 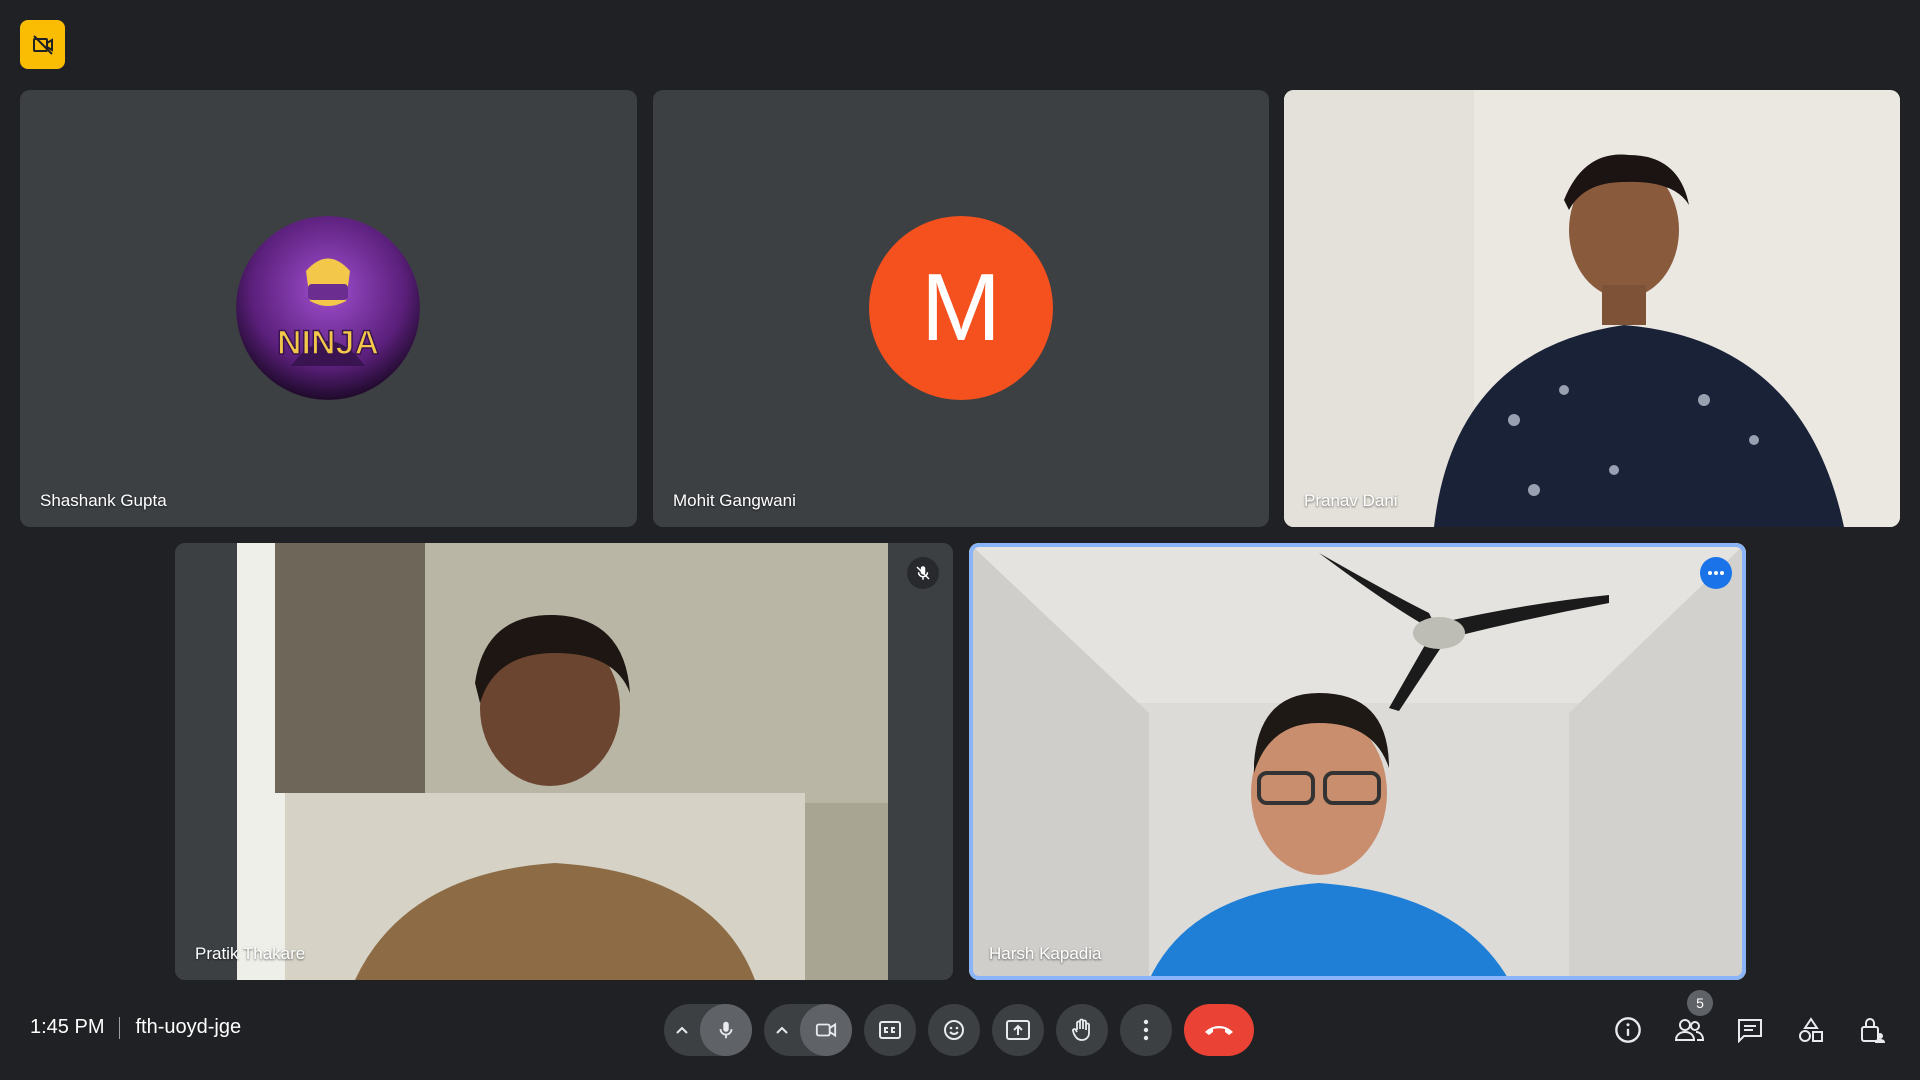 I want to click on more-vert-icon, so click(x=1146, y=1030).